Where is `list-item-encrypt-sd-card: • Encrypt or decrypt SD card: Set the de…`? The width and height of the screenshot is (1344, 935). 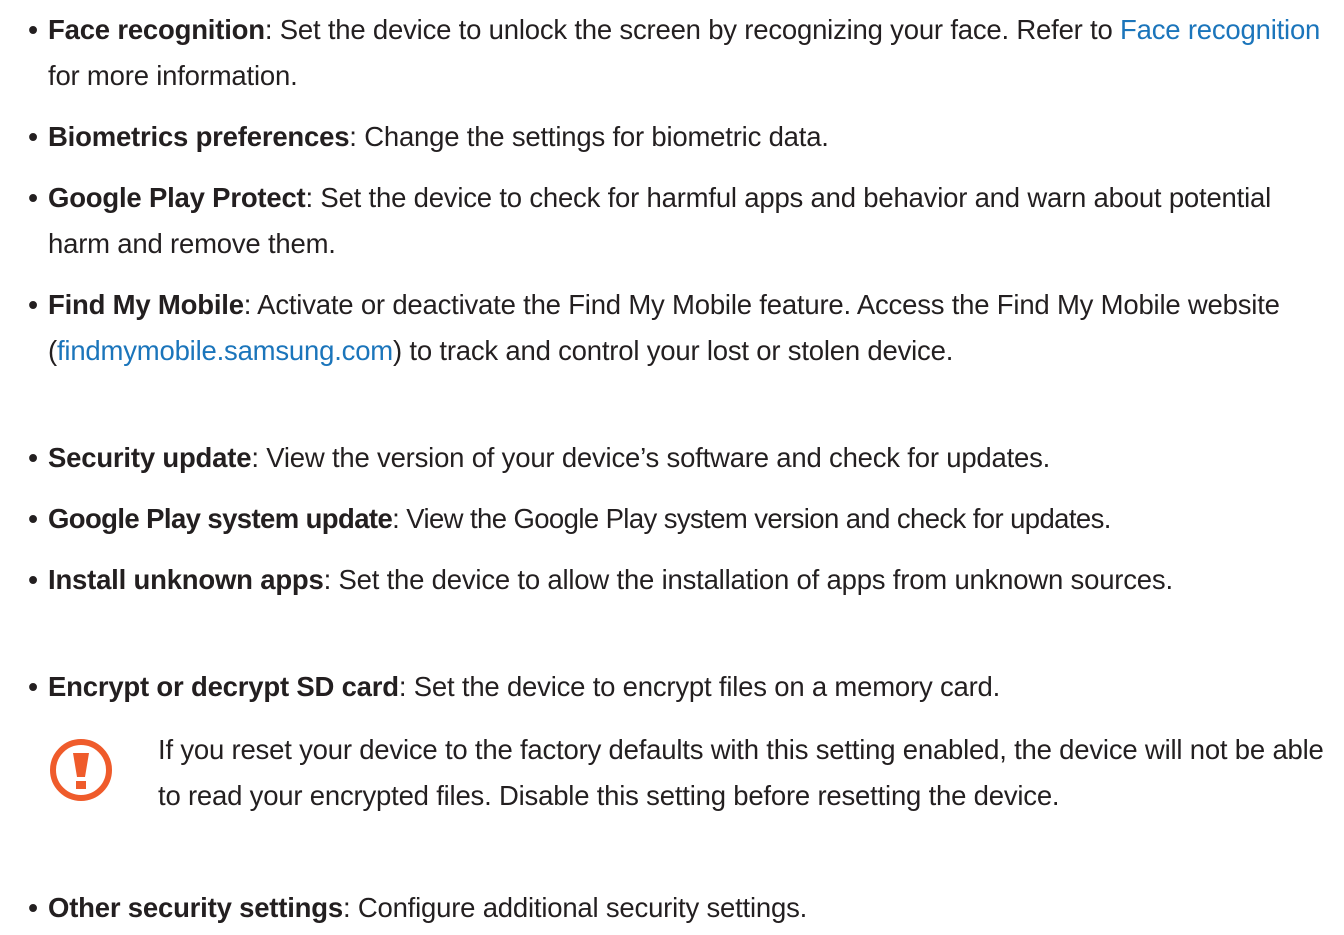 list-item-encrypt-sd-card: • Encrypt or decrypt SD card: Set the de… is located at coordinates (678, 687).